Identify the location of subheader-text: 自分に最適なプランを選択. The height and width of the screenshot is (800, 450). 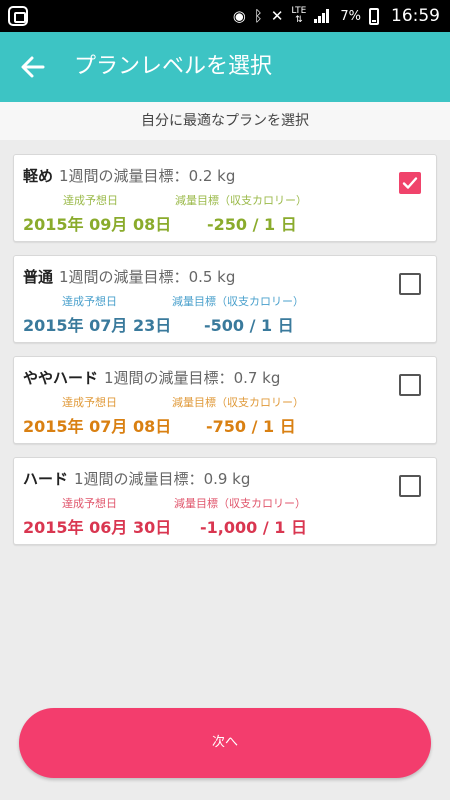
(225, 121).